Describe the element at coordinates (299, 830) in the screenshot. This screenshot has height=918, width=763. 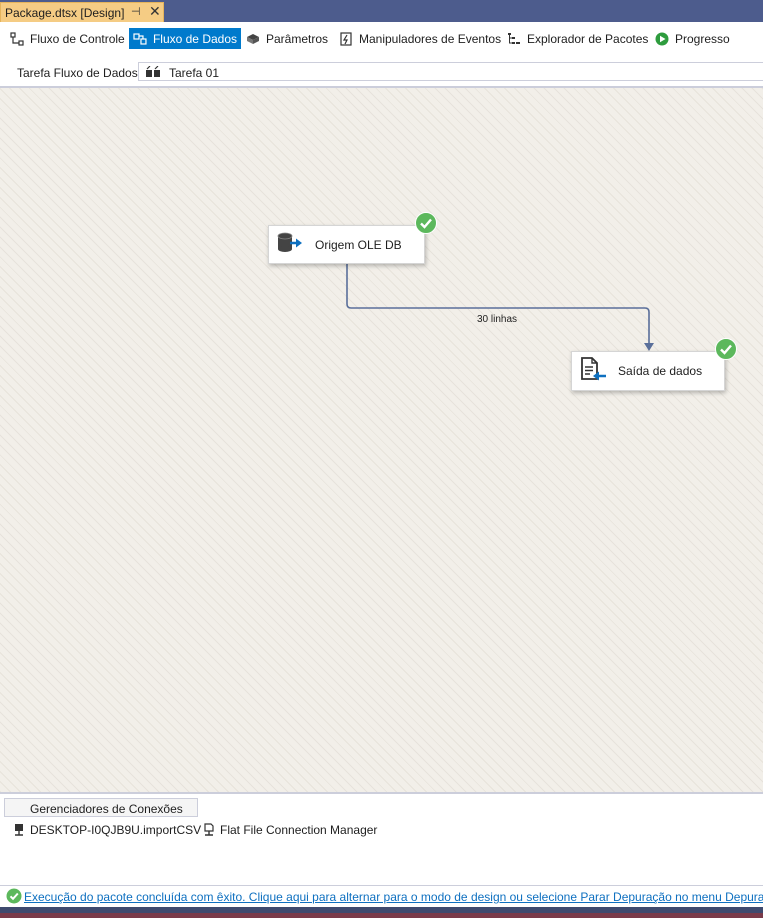
I see `connection-item-flat-file-label: Flat File Connection Manager` at that location.